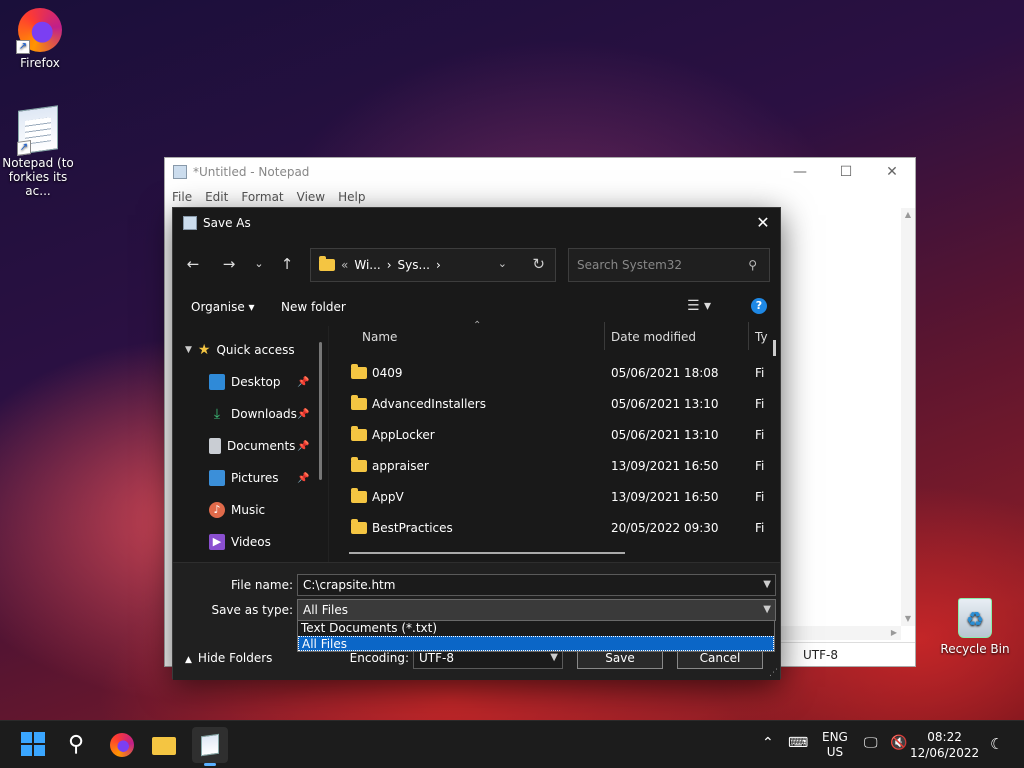 Image resolution: width=1024 pixels, height=768 pixels. Describe the element at coordinates (699, 306) in the screenshot. I see `view-options-icon: ☰ ▾` at that location.